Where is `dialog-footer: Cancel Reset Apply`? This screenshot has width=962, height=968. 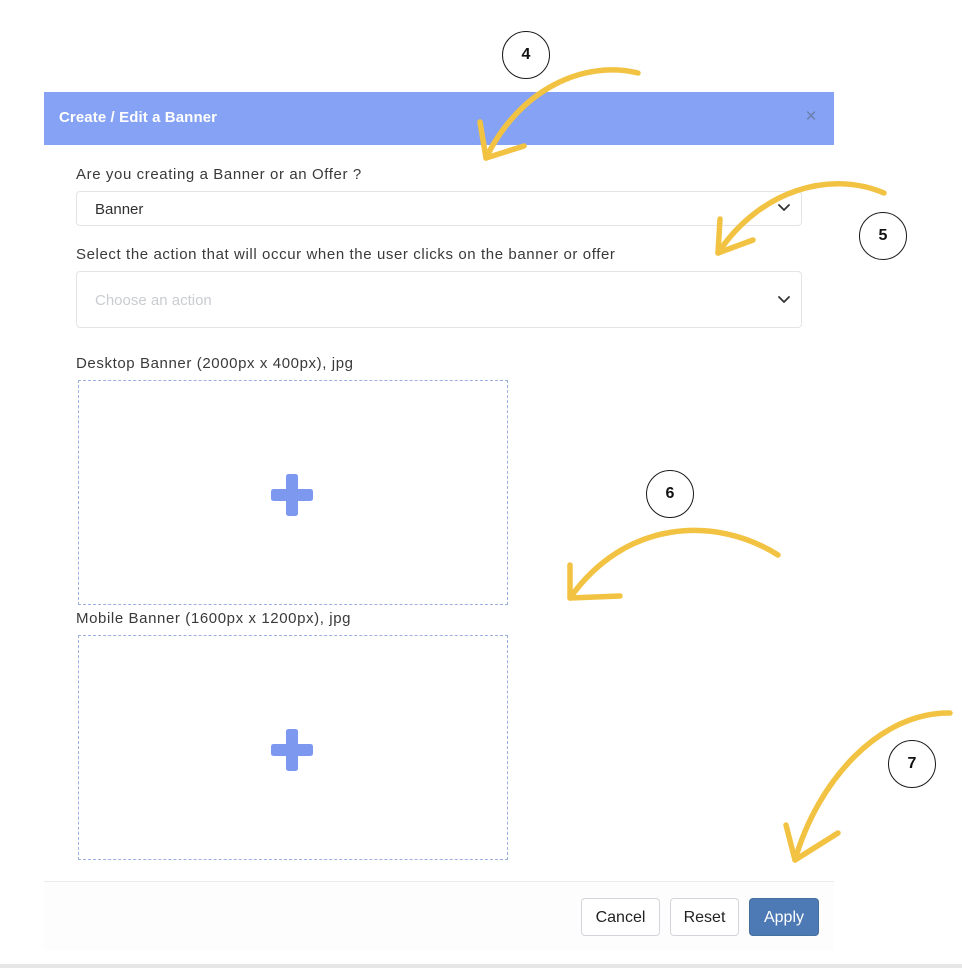 dialog-footer: Cancel Reset Apply is located at coordinates (439, 916).